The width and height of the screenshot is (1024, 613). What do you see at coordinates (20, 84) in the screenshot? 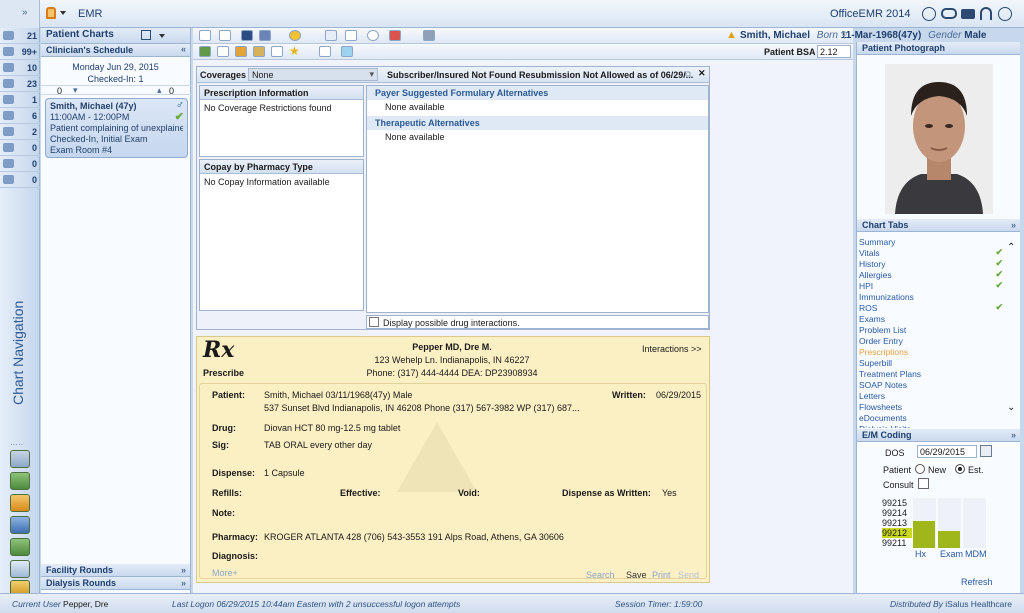
I see `nav-item: 23` at bounding box center [20, 84].